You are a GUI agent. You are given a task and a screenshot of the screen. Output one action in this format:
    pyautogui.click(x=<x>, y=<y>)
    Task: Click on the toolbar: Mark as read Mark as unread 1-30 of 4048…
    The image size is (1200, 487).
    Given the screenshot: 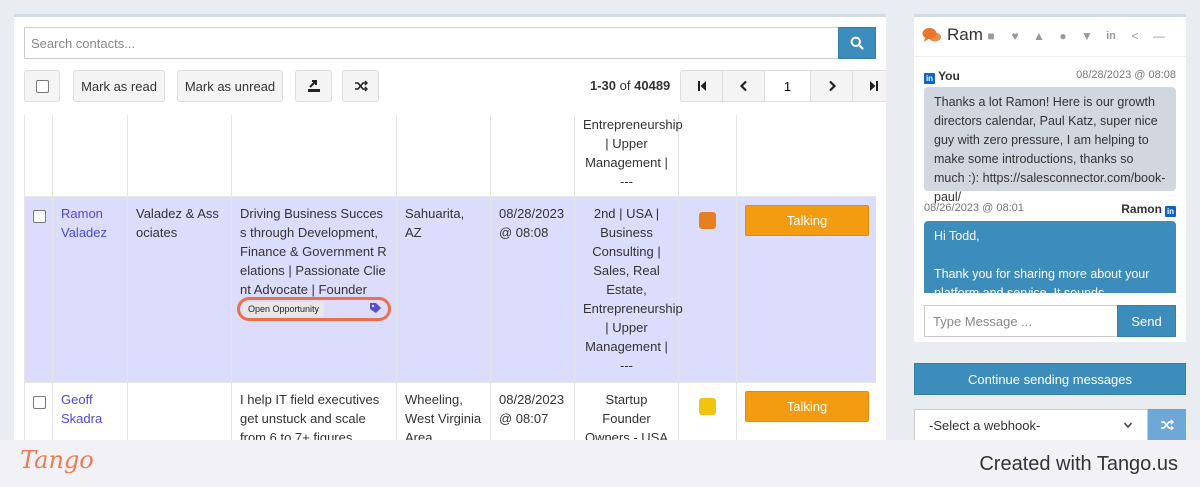 What is the action you would take?
    pyautogui.click(x=455, y=86)
    